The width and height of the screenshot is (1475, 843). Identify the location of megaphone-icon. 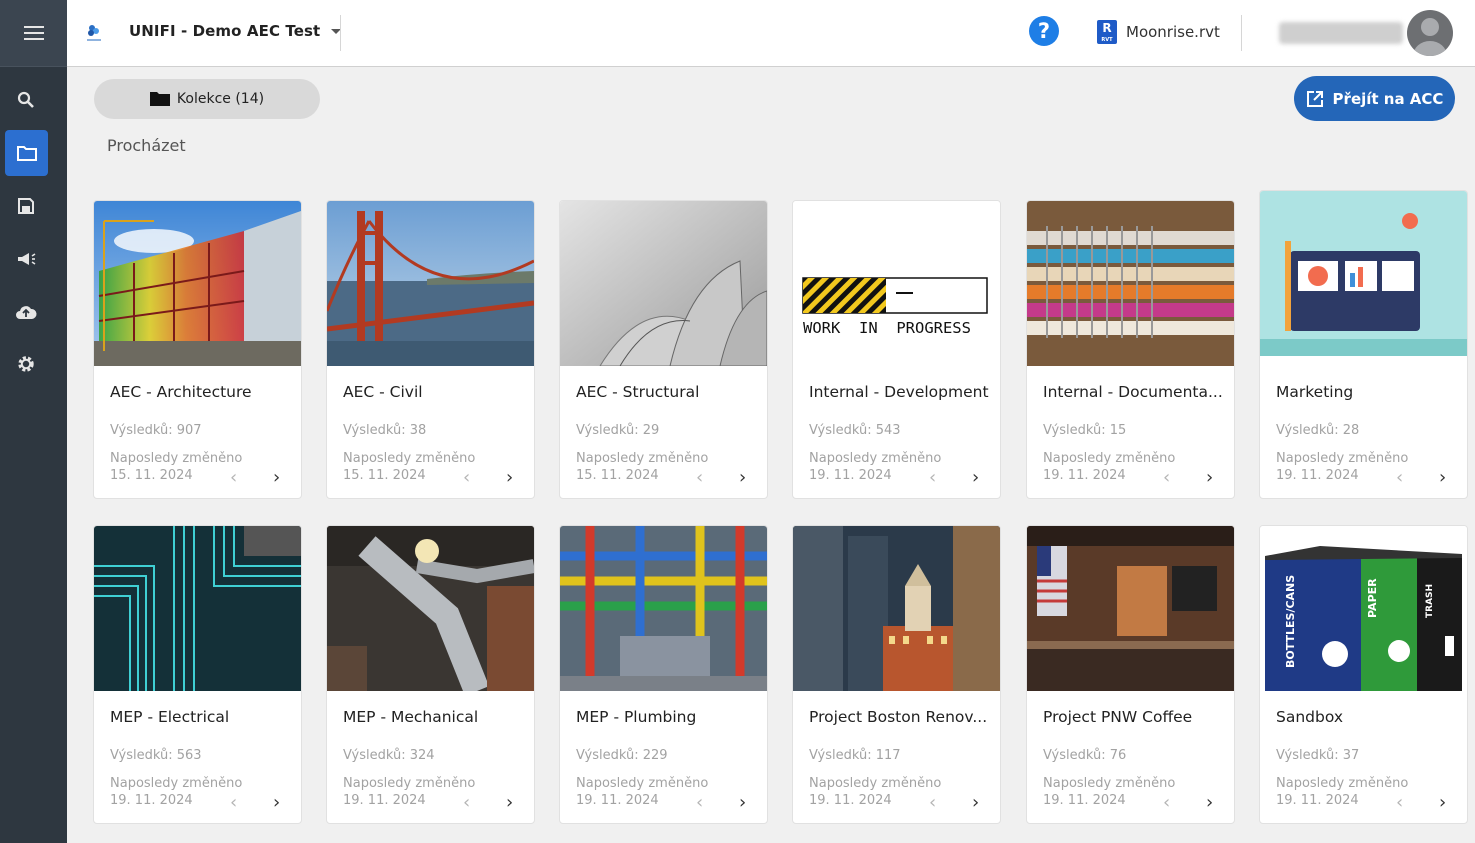
(27, 259).